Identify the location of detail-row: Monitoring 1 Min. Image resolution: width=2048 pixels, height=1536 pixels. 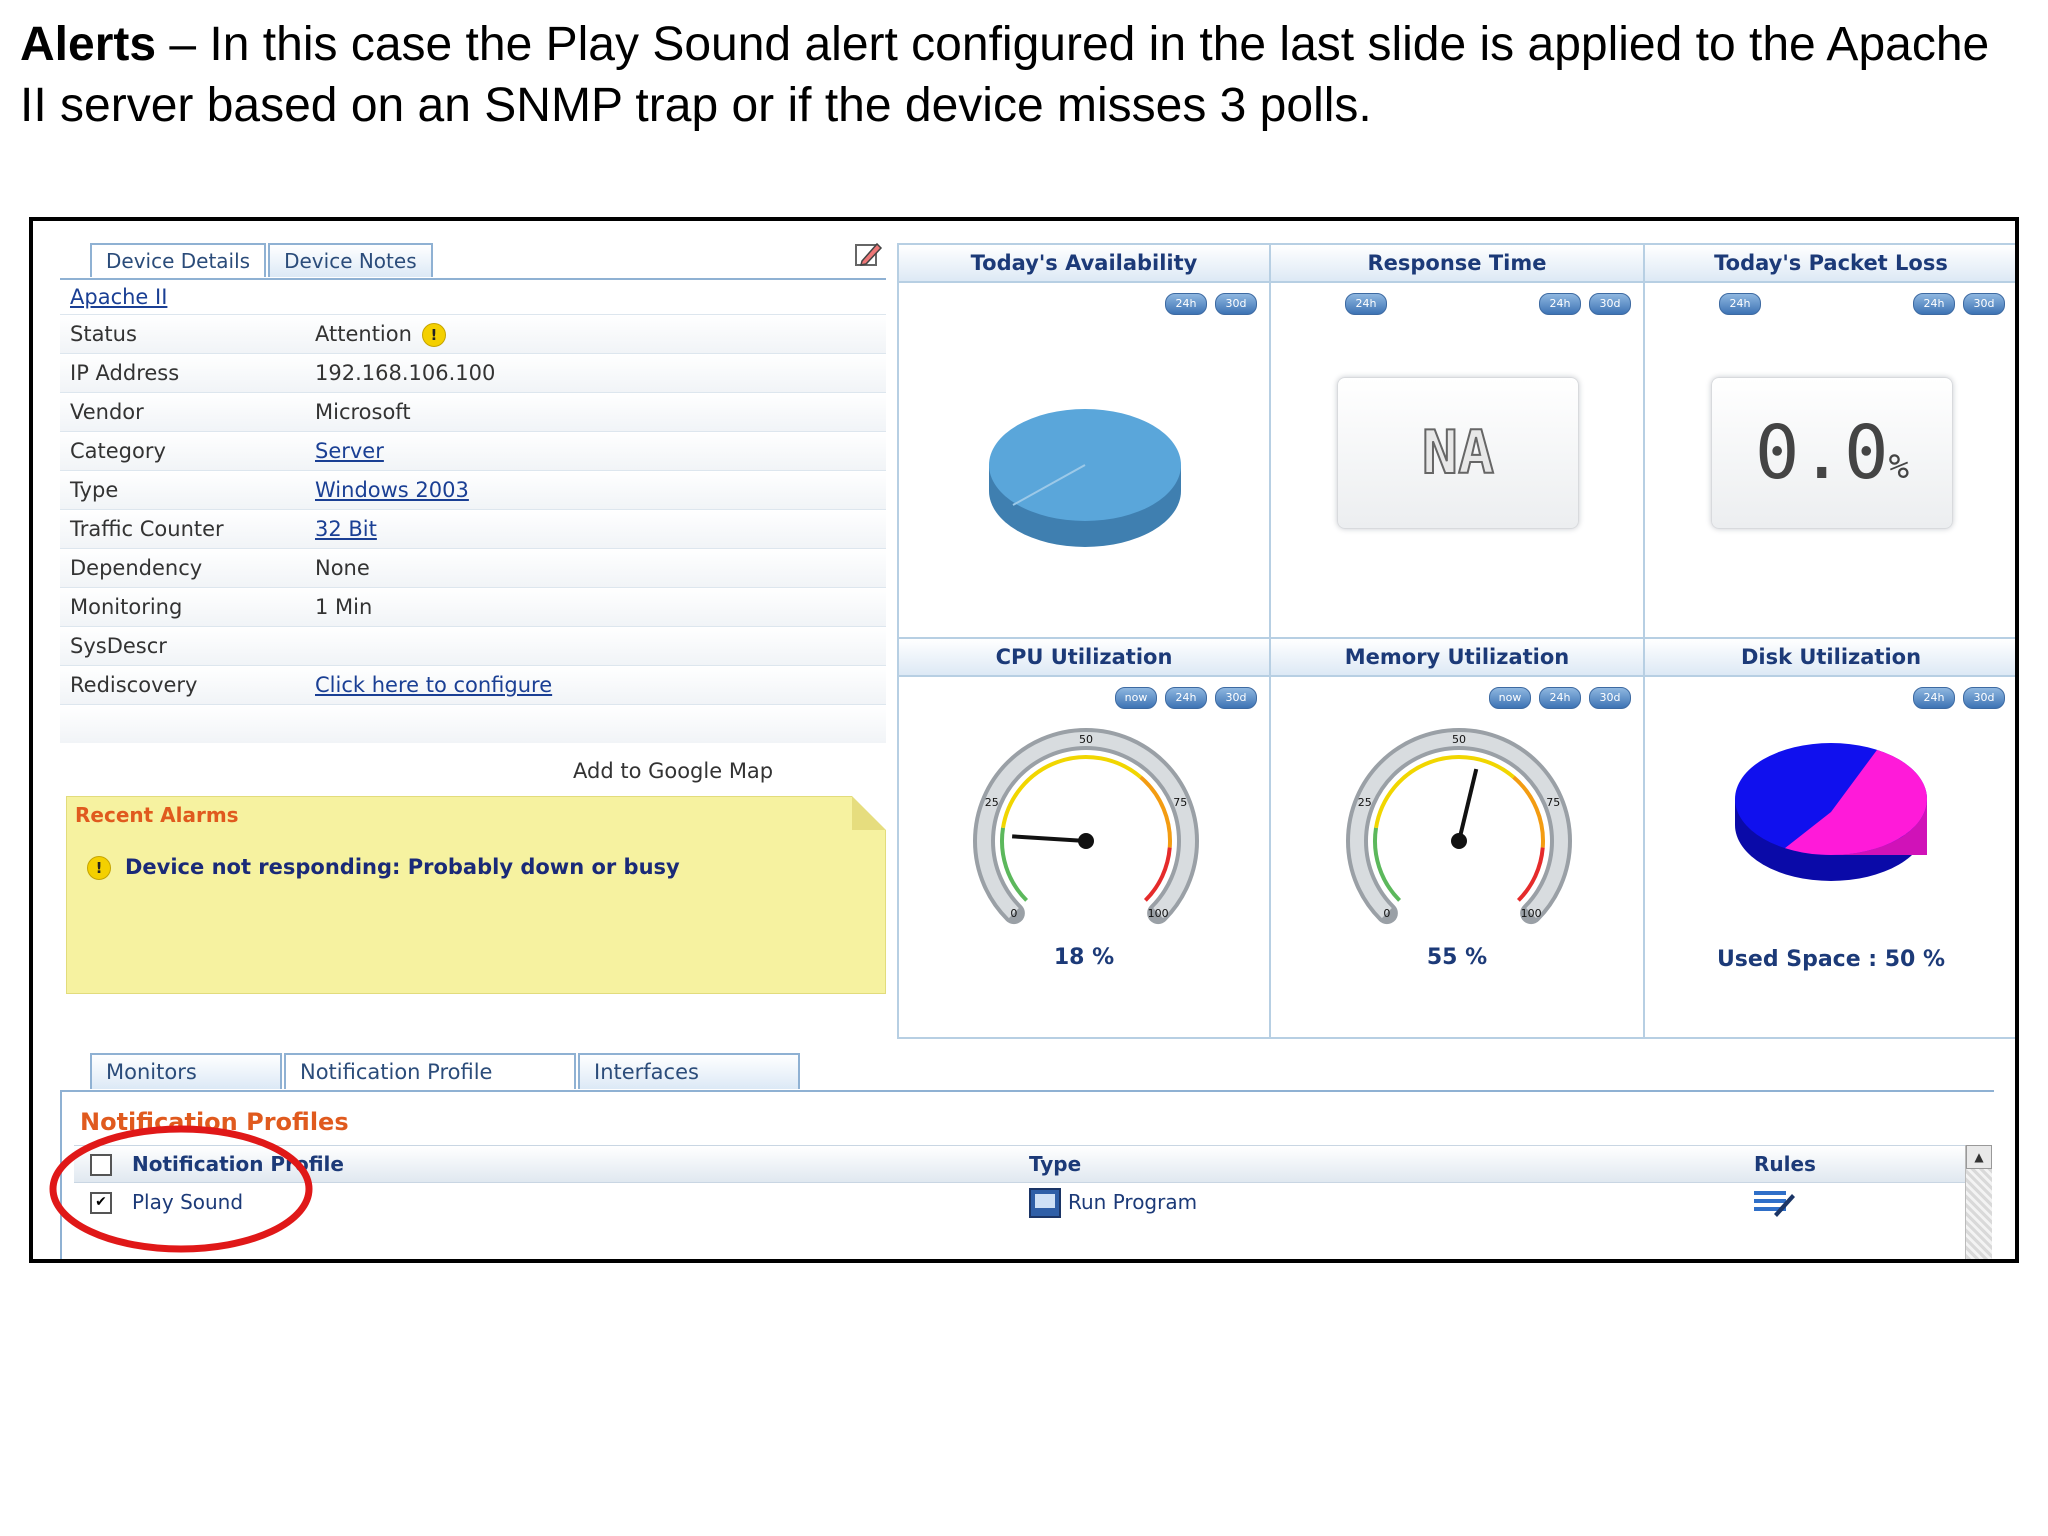
(473, 606).